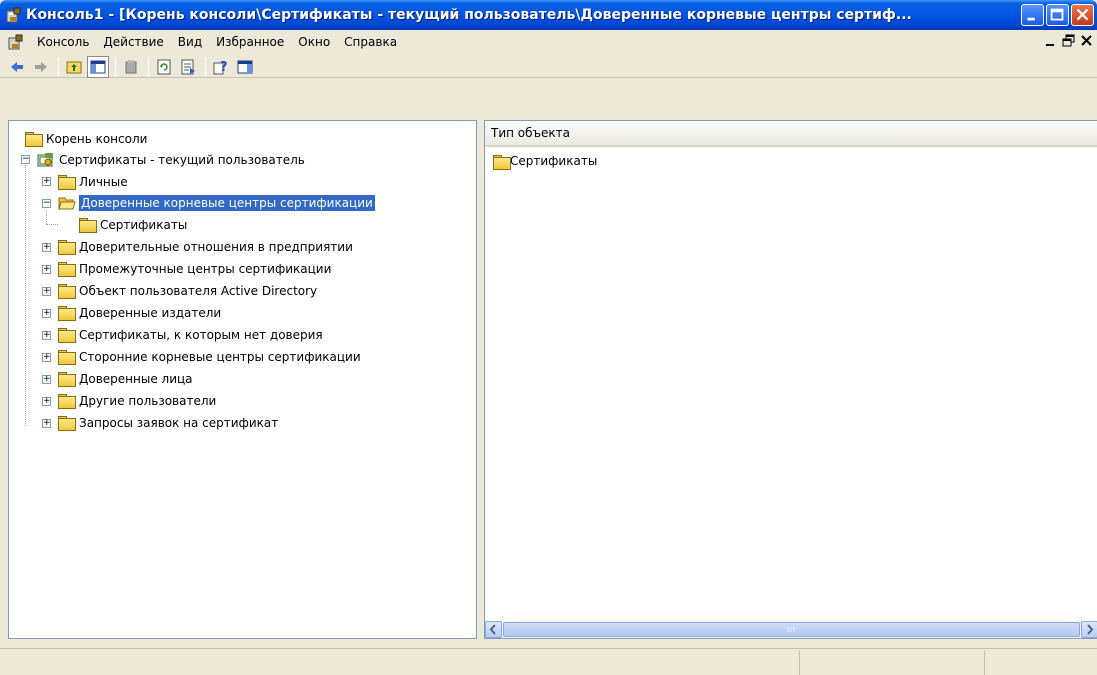 The width and height of the screenshot is (1097, 675). I want to click on tree-node-certificates: Сертификаты, so click(133, 224).